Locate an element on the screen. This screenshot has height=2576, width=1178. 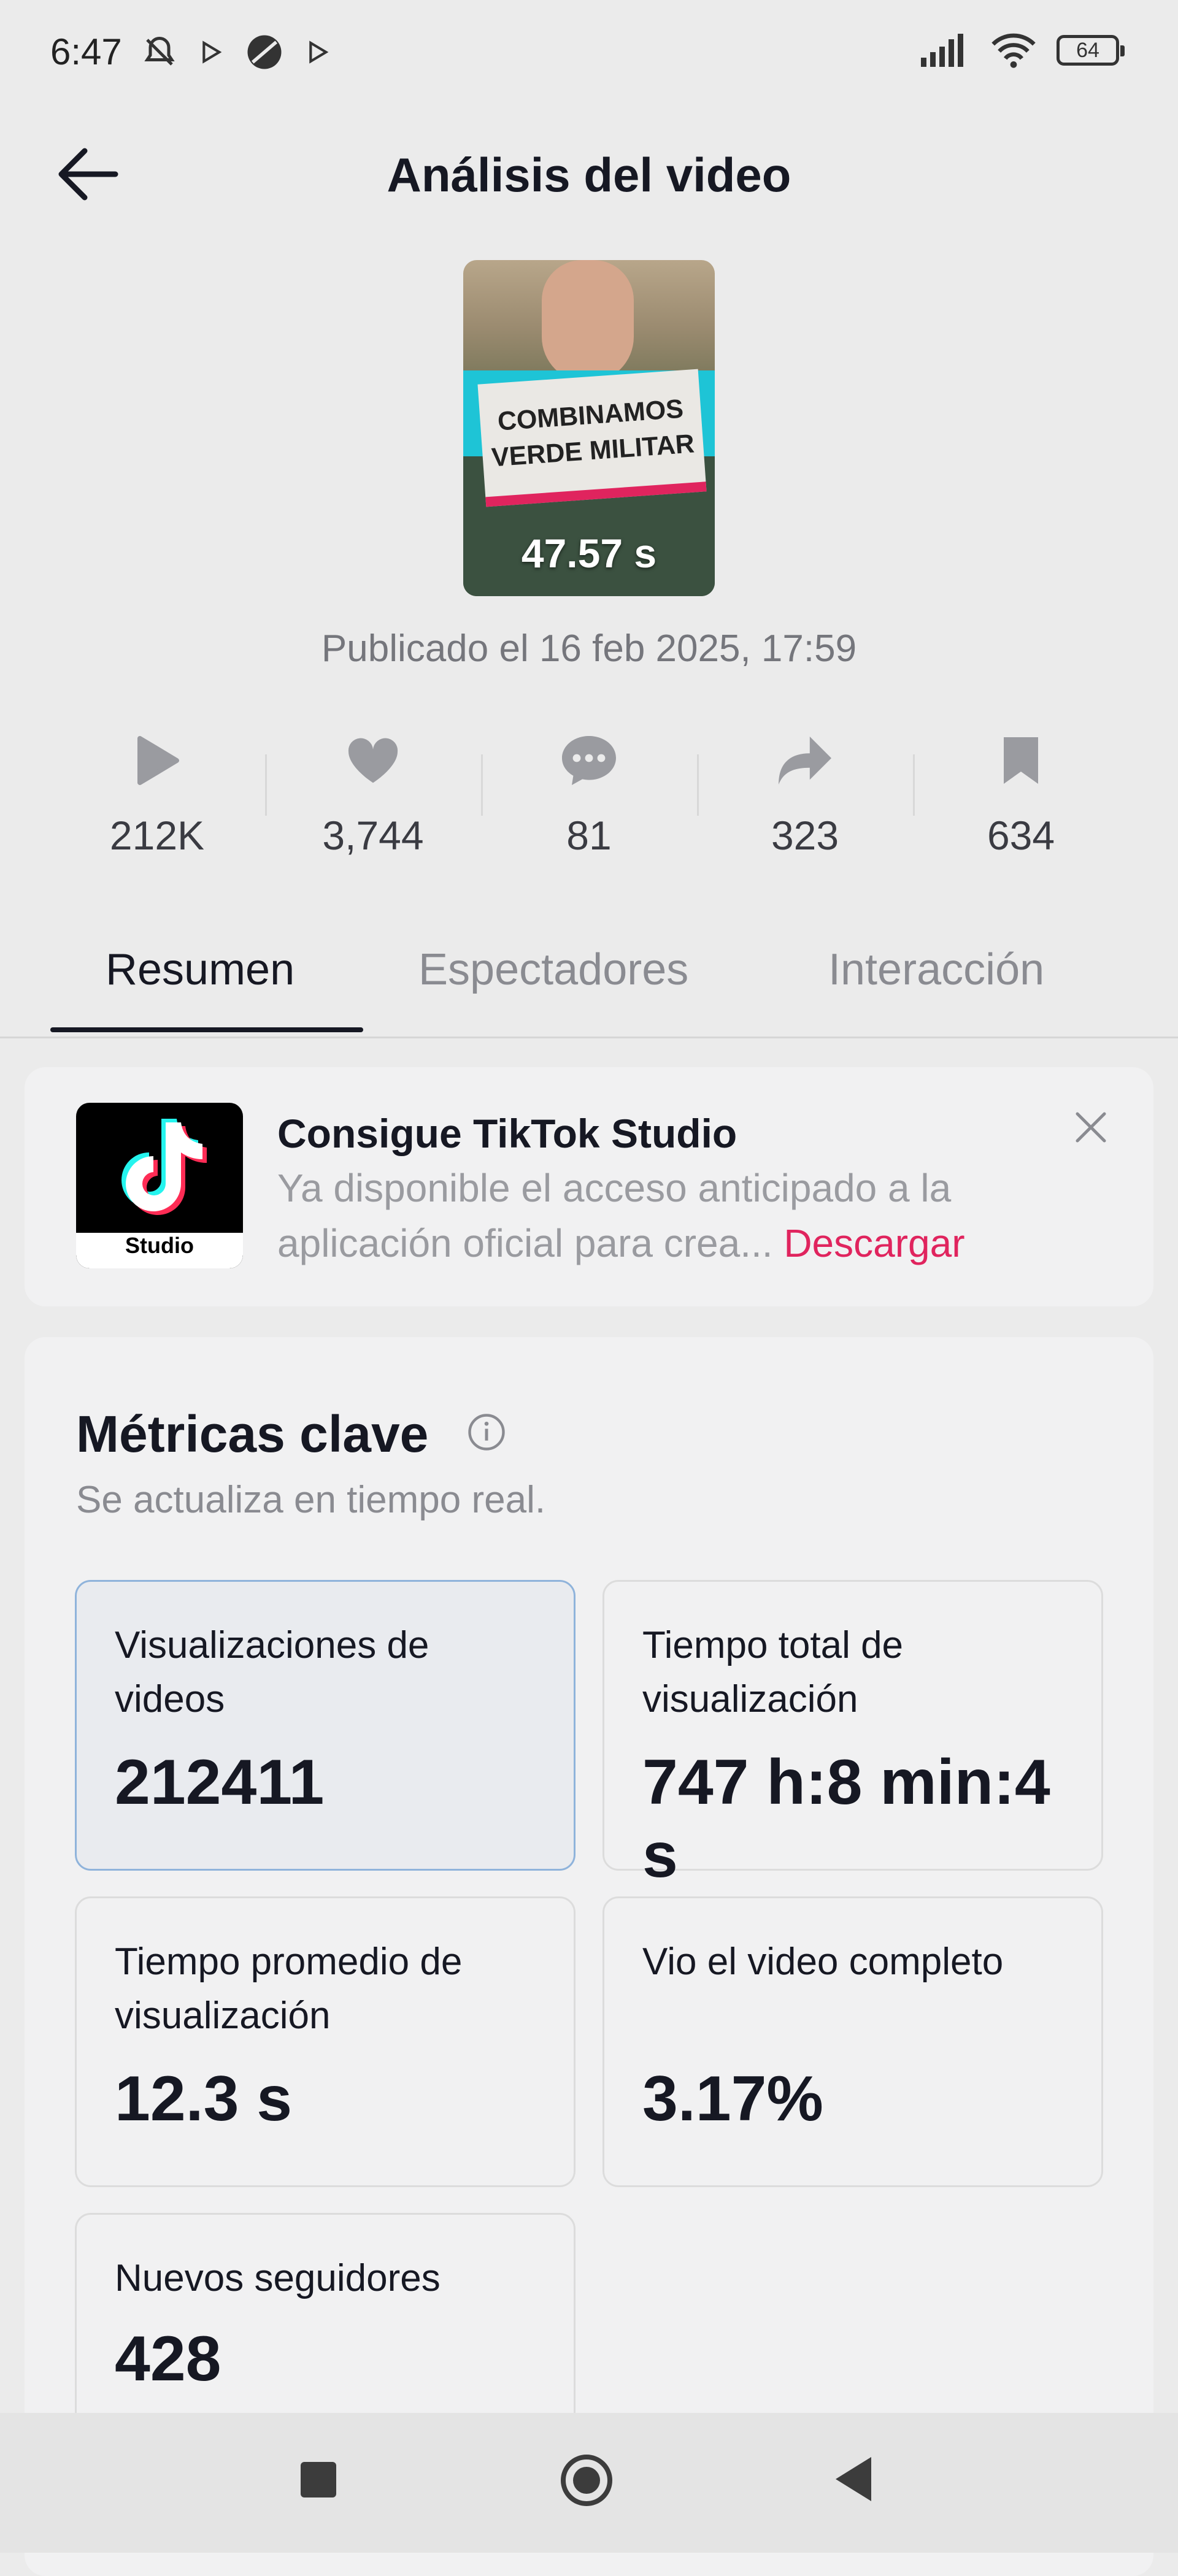
status-notification-icons is located at coordinates (236, 52).